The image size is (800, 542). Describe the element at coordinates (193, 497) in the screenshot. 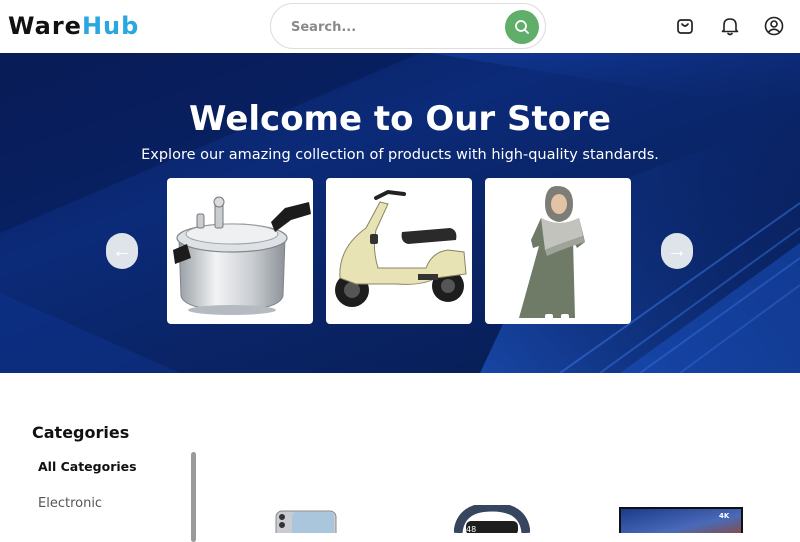

I see `categories-scrollbar` at that location.